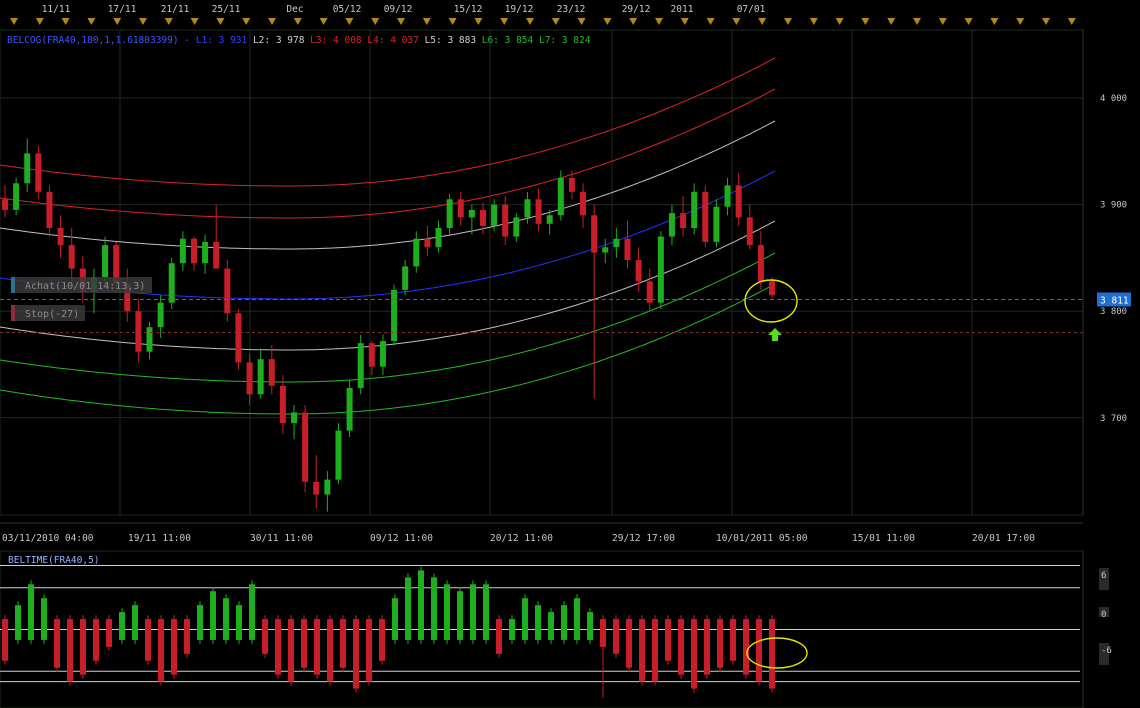  I want to click on legend-item: L1: 3 931, so click(224, 40).